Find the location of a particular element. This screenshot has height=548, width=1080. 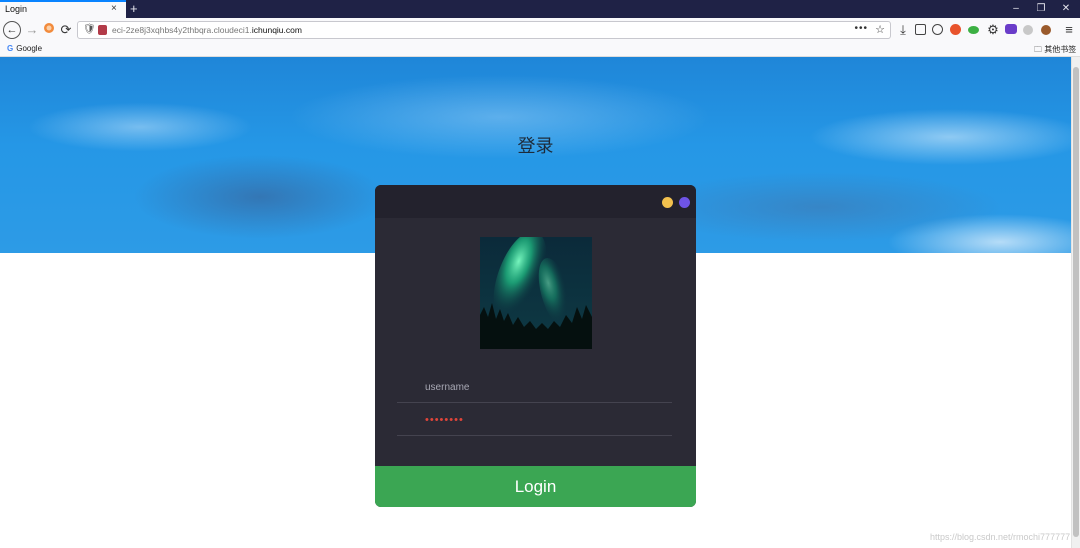

restore-icon: ❐ is located at coordinates (1041, 9).